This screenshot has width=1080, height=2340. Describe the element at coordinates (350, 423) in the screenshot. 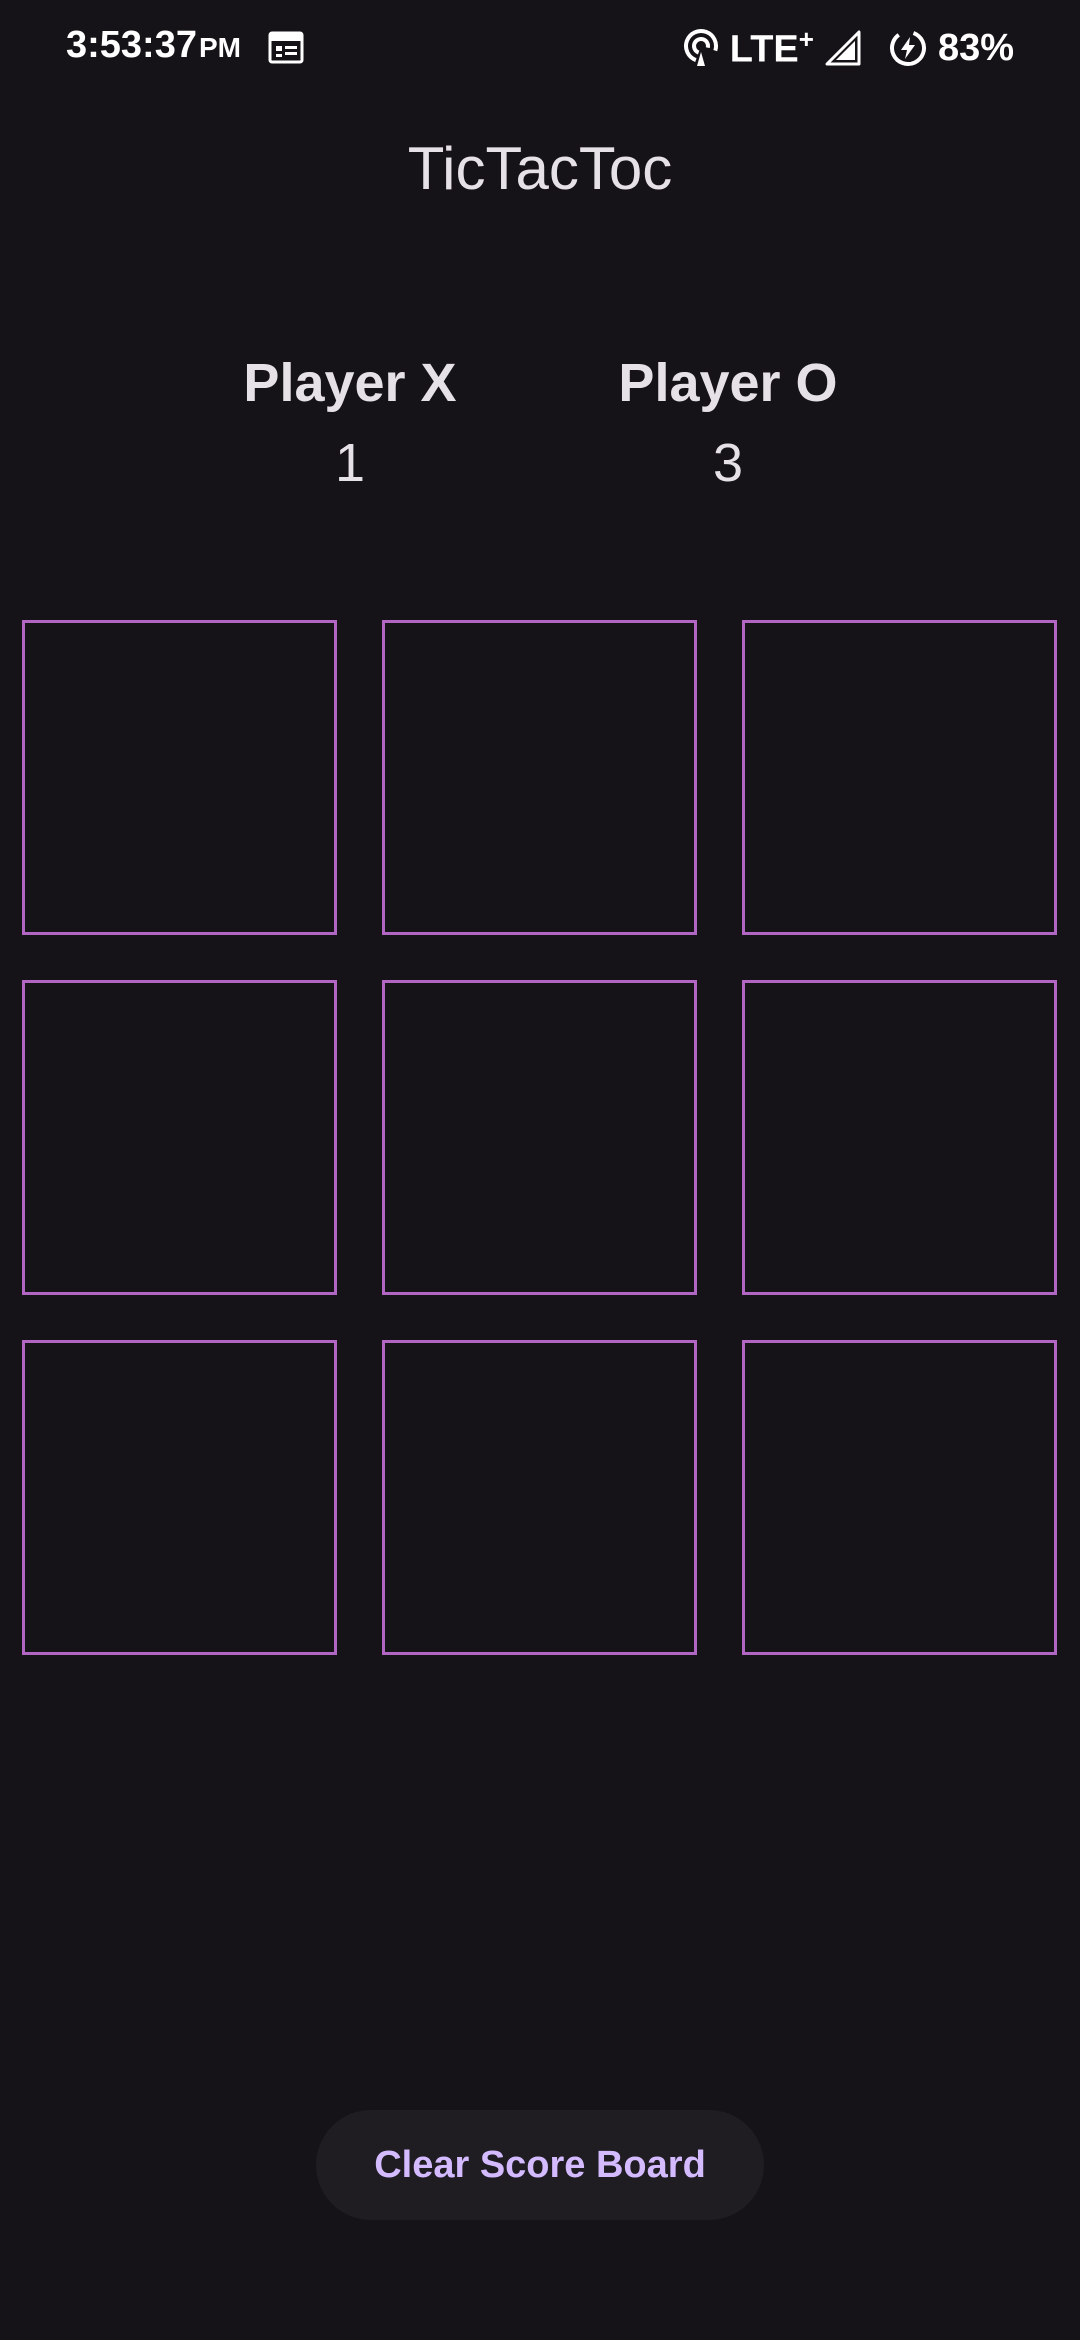

I see `player-x-score-column: Player X 1` at that location.